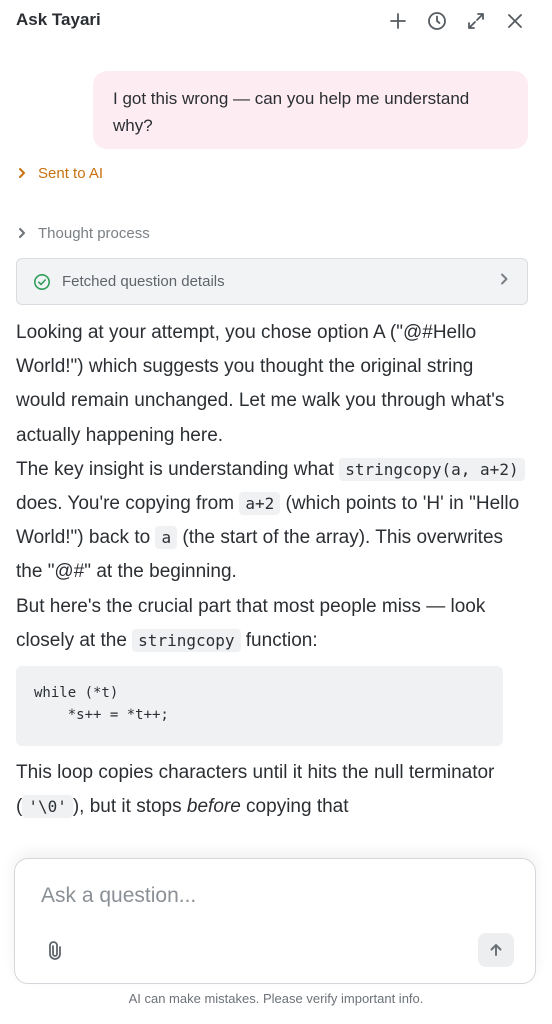 The image size is (552, 1024). Describe the element at coordinates (279, 640) in the screenshot. I see `answer-text: function:` at that location.